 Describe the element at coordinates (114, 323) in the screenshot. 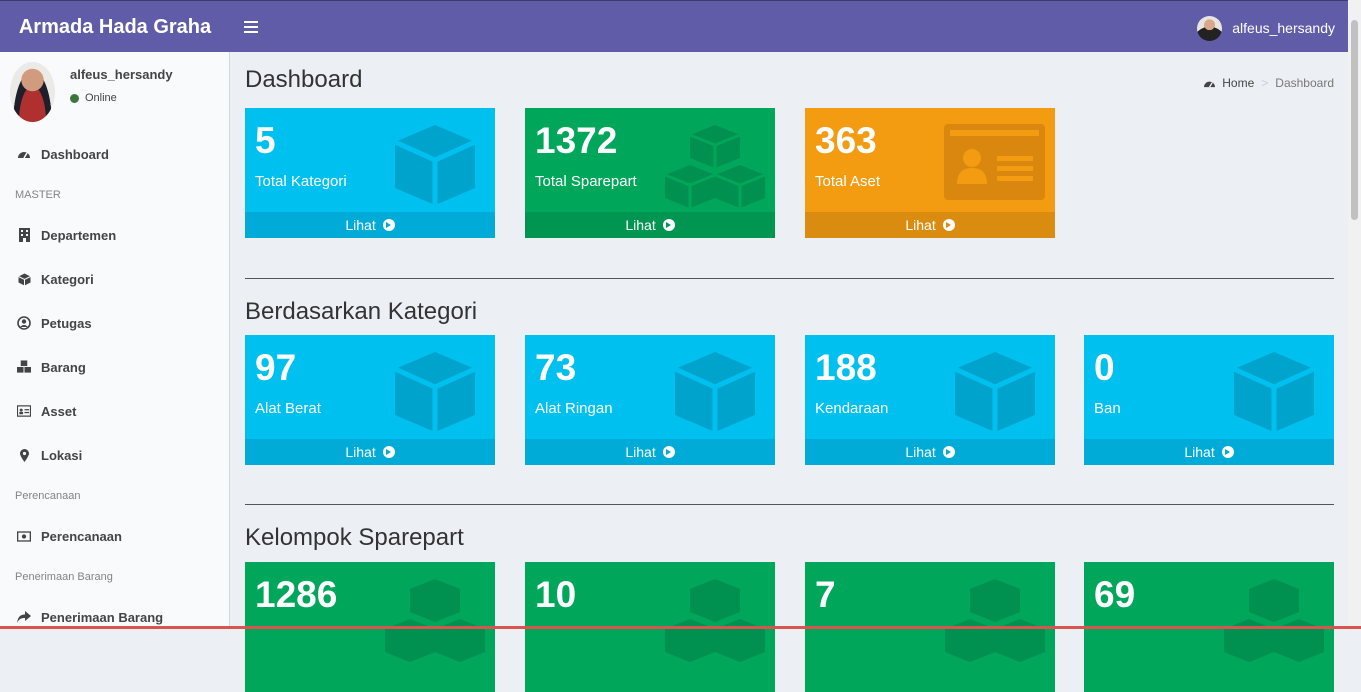

I see `sidebar-item-petugas: Petugas` at that location.